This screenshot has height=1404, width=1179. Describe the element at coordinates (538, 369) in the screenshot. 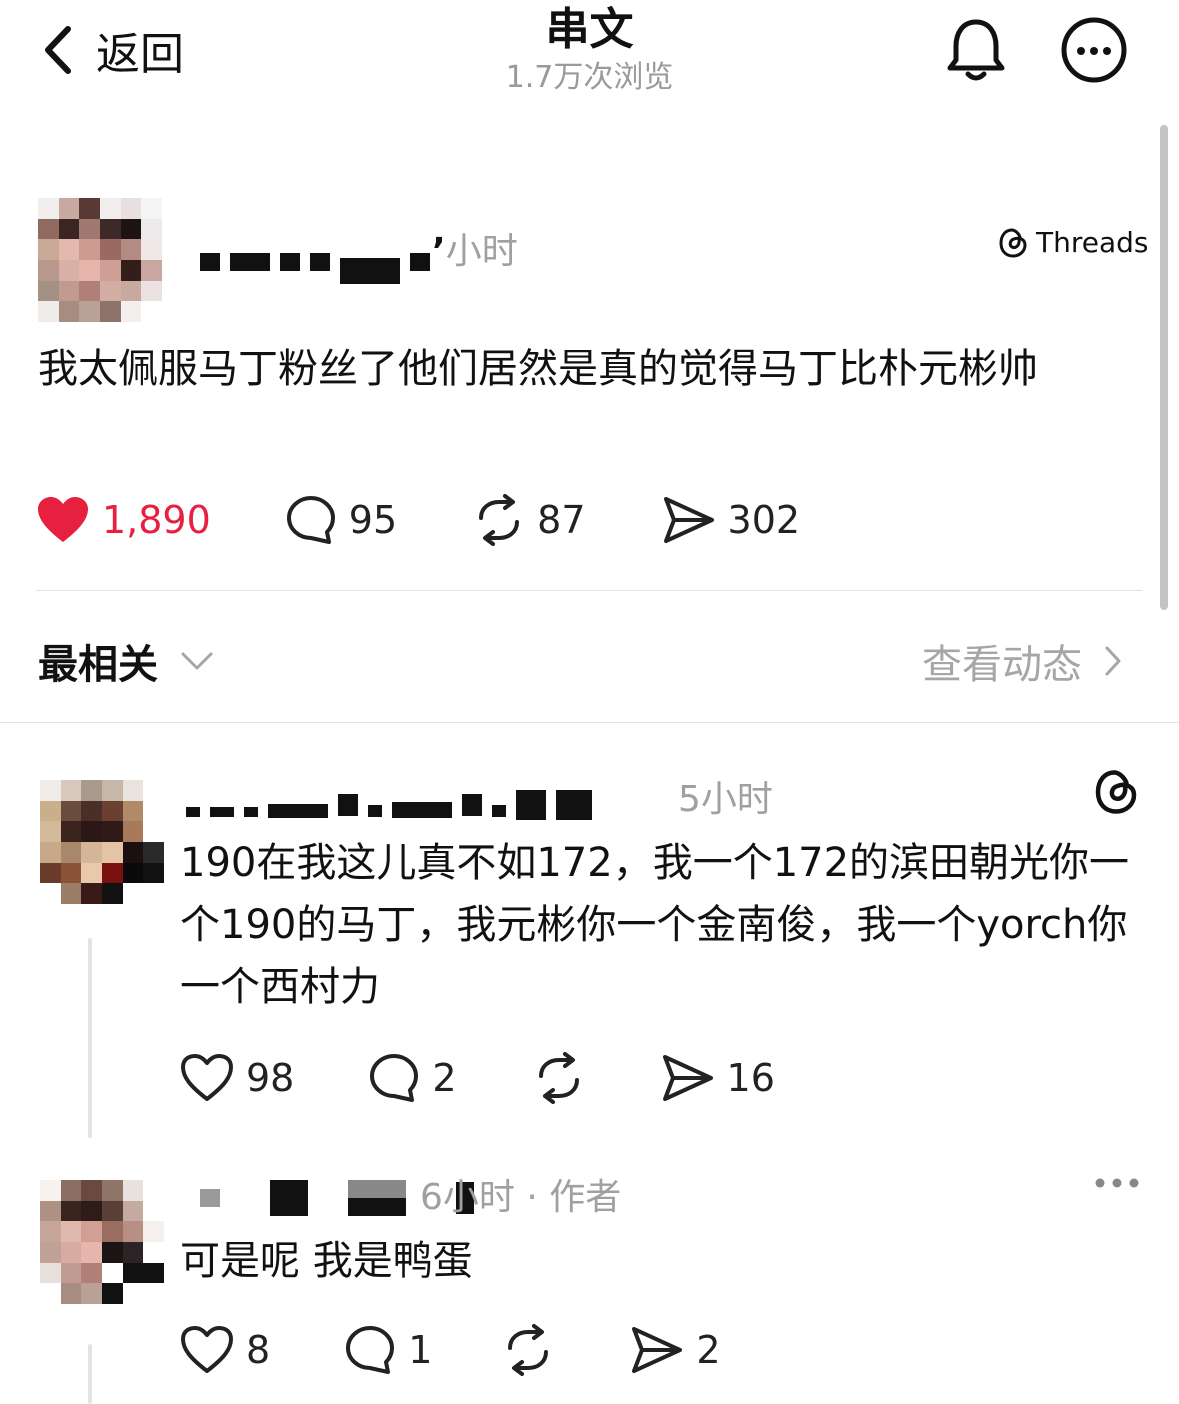

I see `post-body: 我太佩服马丁粉丝了他们居然是真的觉得马丁比朴元彬帅` at that location.